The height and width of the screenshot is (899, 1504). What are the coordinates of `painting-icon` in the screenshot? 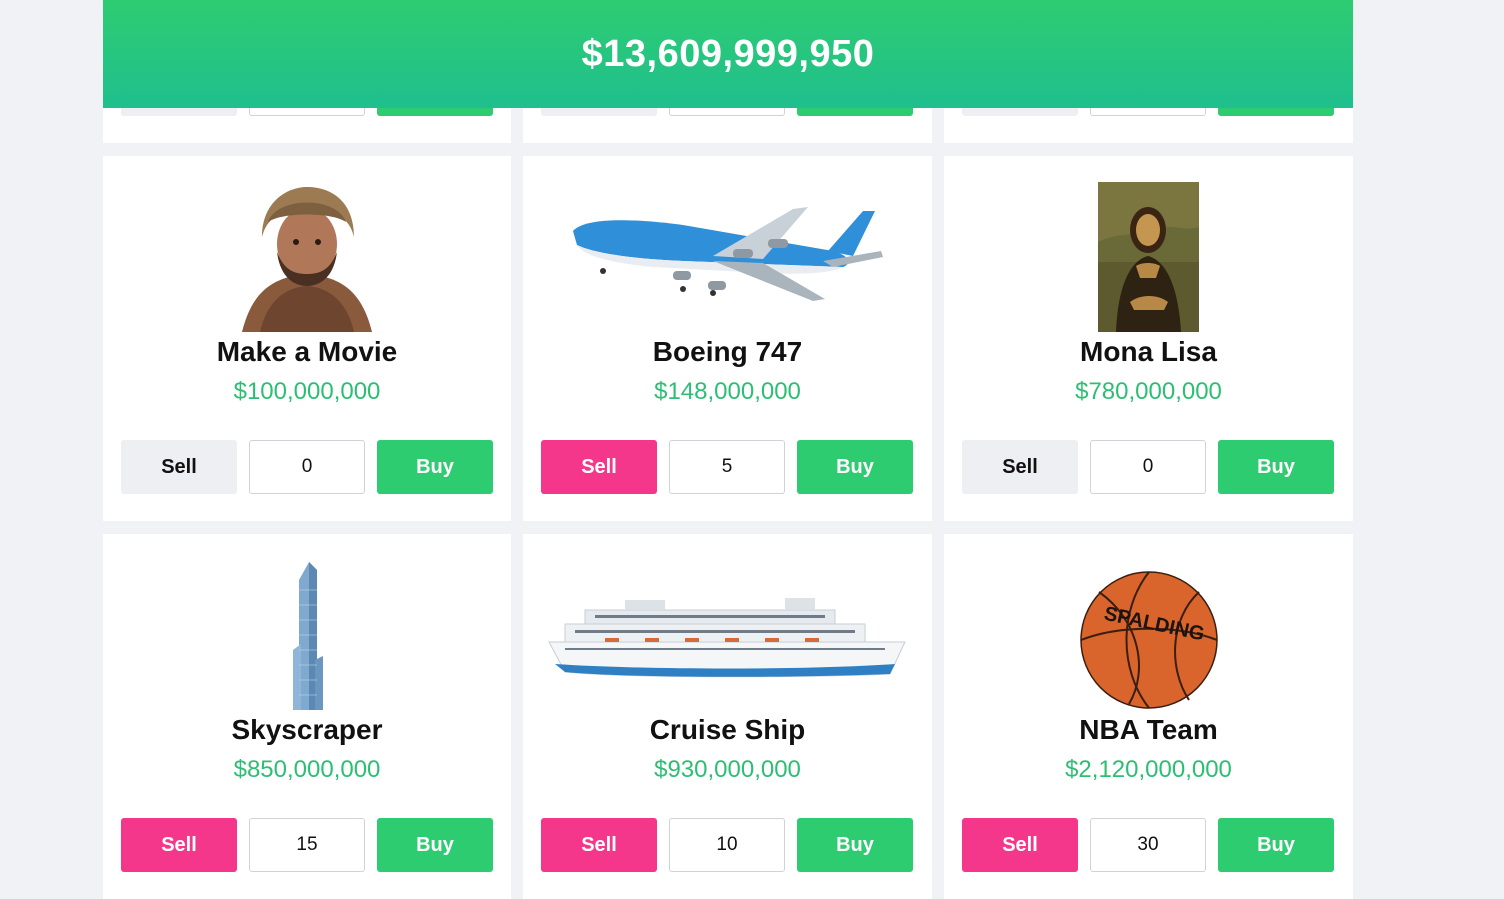 It's located at (1148, 257).